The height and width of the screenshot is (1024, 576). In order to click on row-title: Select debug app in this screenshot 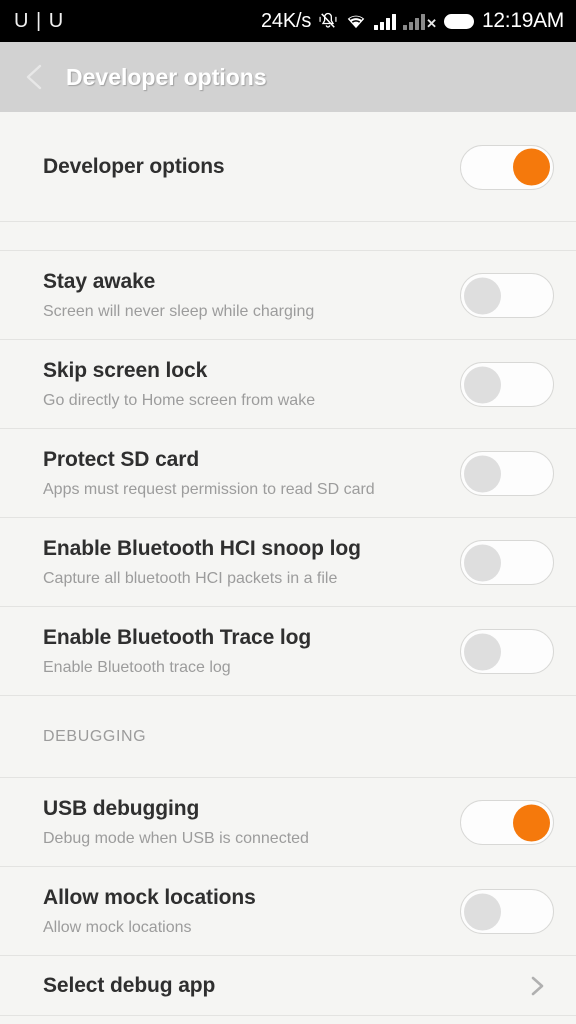, I will do `click(129, 985)`.